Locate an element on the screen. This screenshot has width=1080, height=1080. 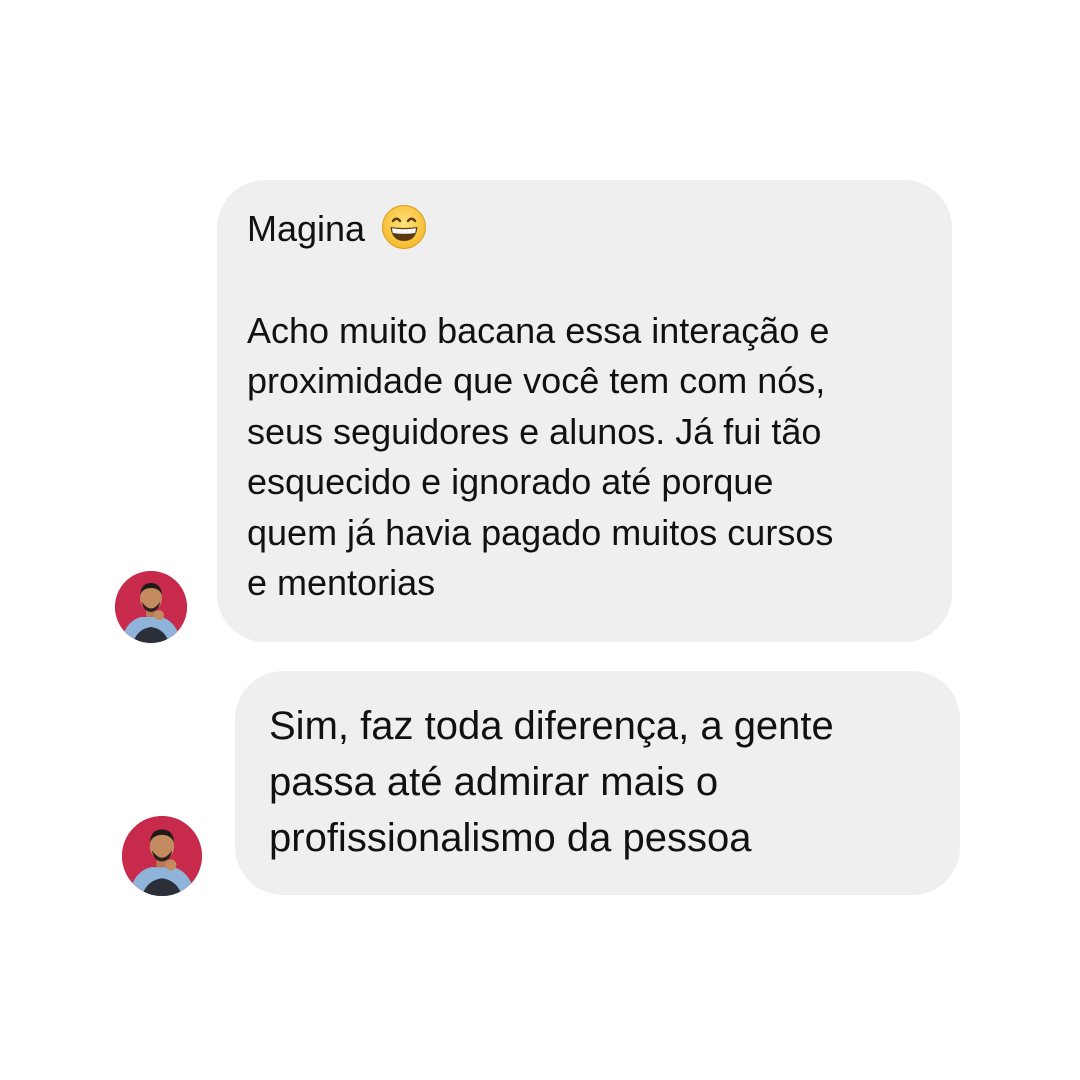
grinning-face-emoji-icon is located at coordinates (404, 227).